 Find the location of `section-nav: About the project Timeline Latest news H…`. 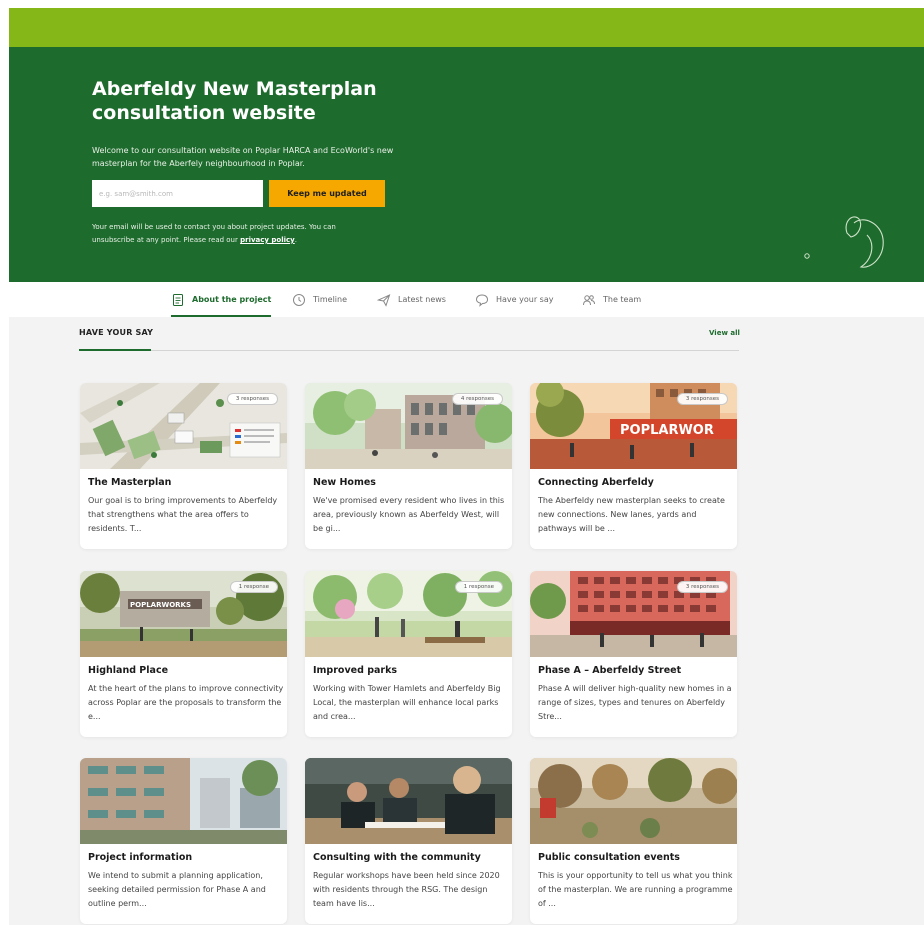

section-nav: About the project Timeline Latest news H… is located at coordinates (466, 299).